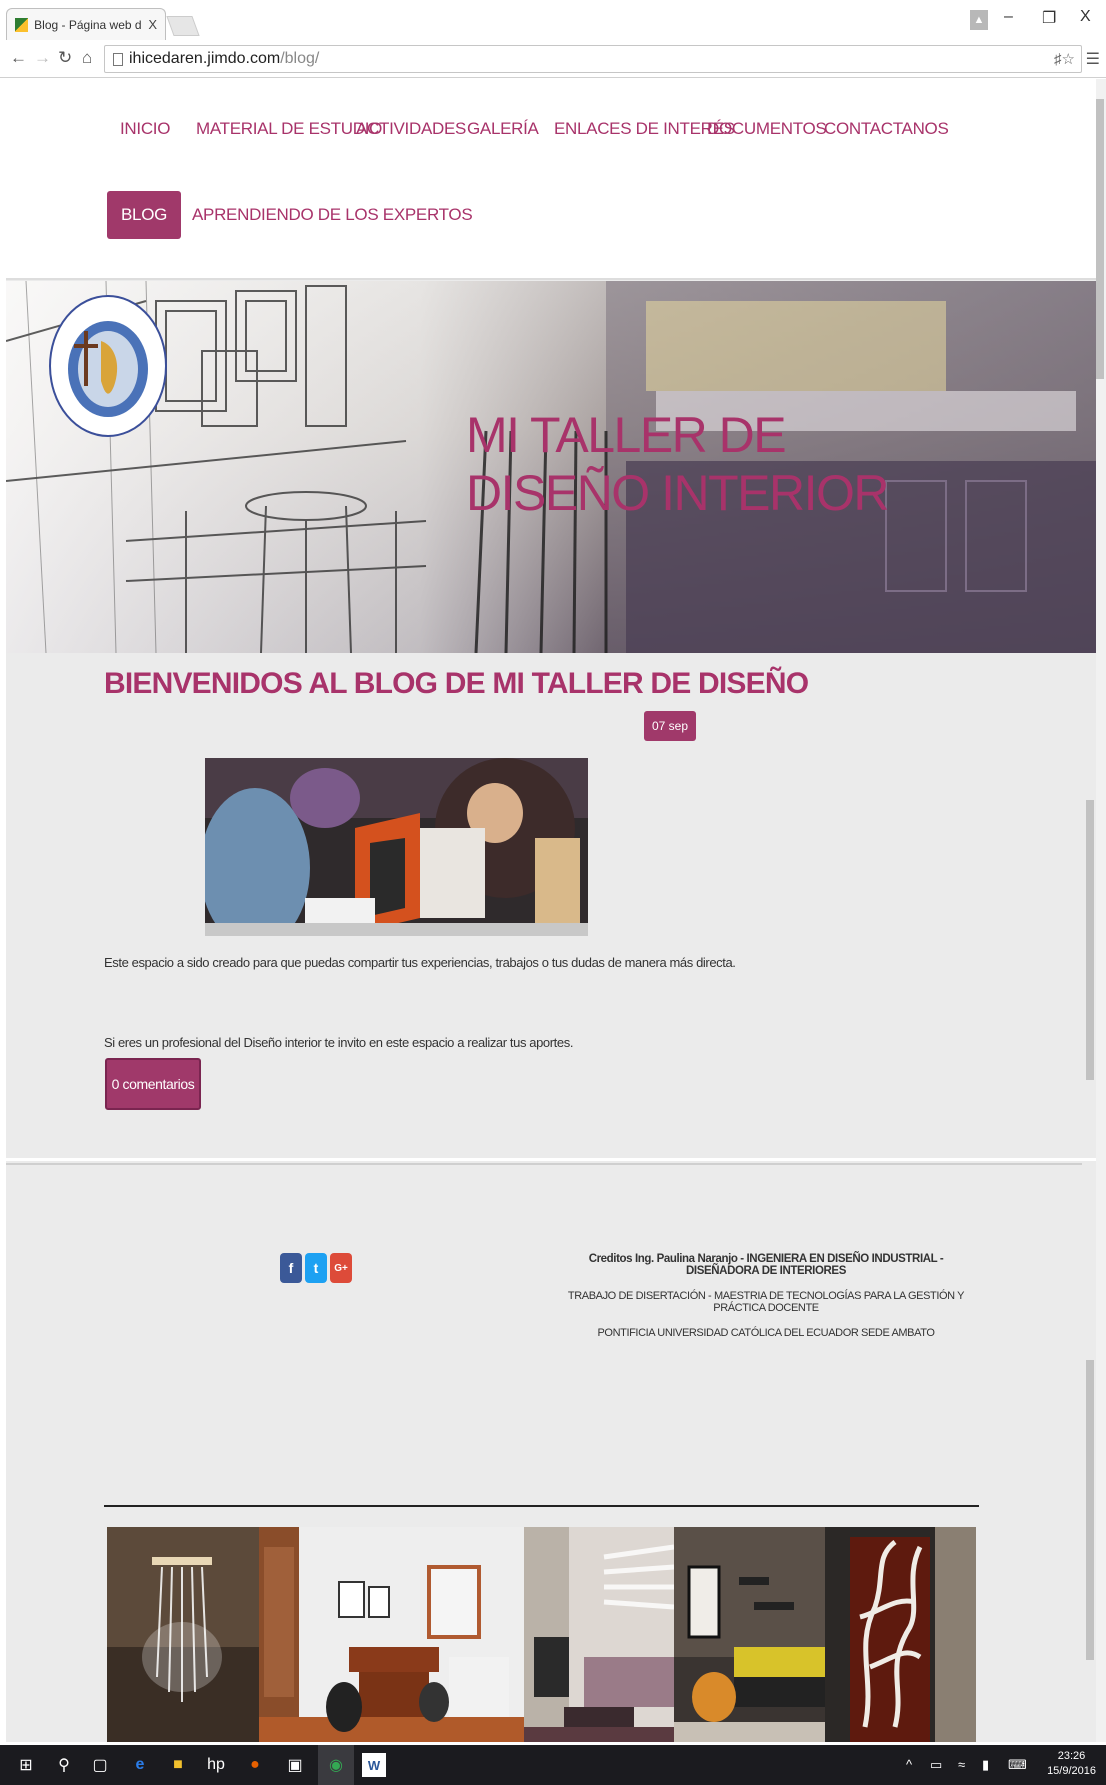 The image size is (1106, 1785). Describe the element at coordinates (1093, 59) in the screenshot. I see `browser-menu-icon: ☰` at that location.